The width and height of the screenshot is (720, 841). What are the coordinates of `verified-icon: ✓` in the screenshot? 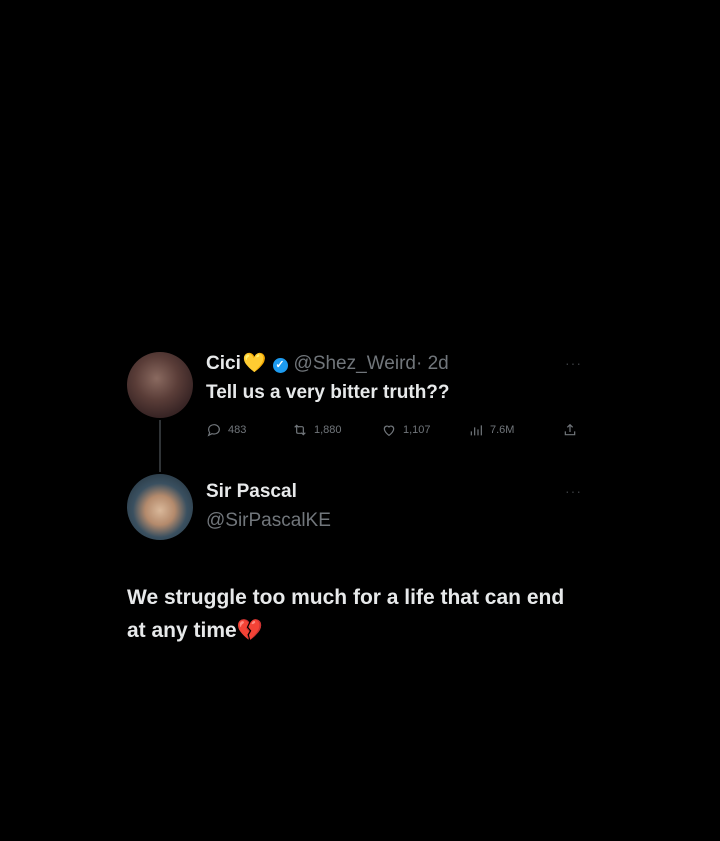 It's located at (280, 365).